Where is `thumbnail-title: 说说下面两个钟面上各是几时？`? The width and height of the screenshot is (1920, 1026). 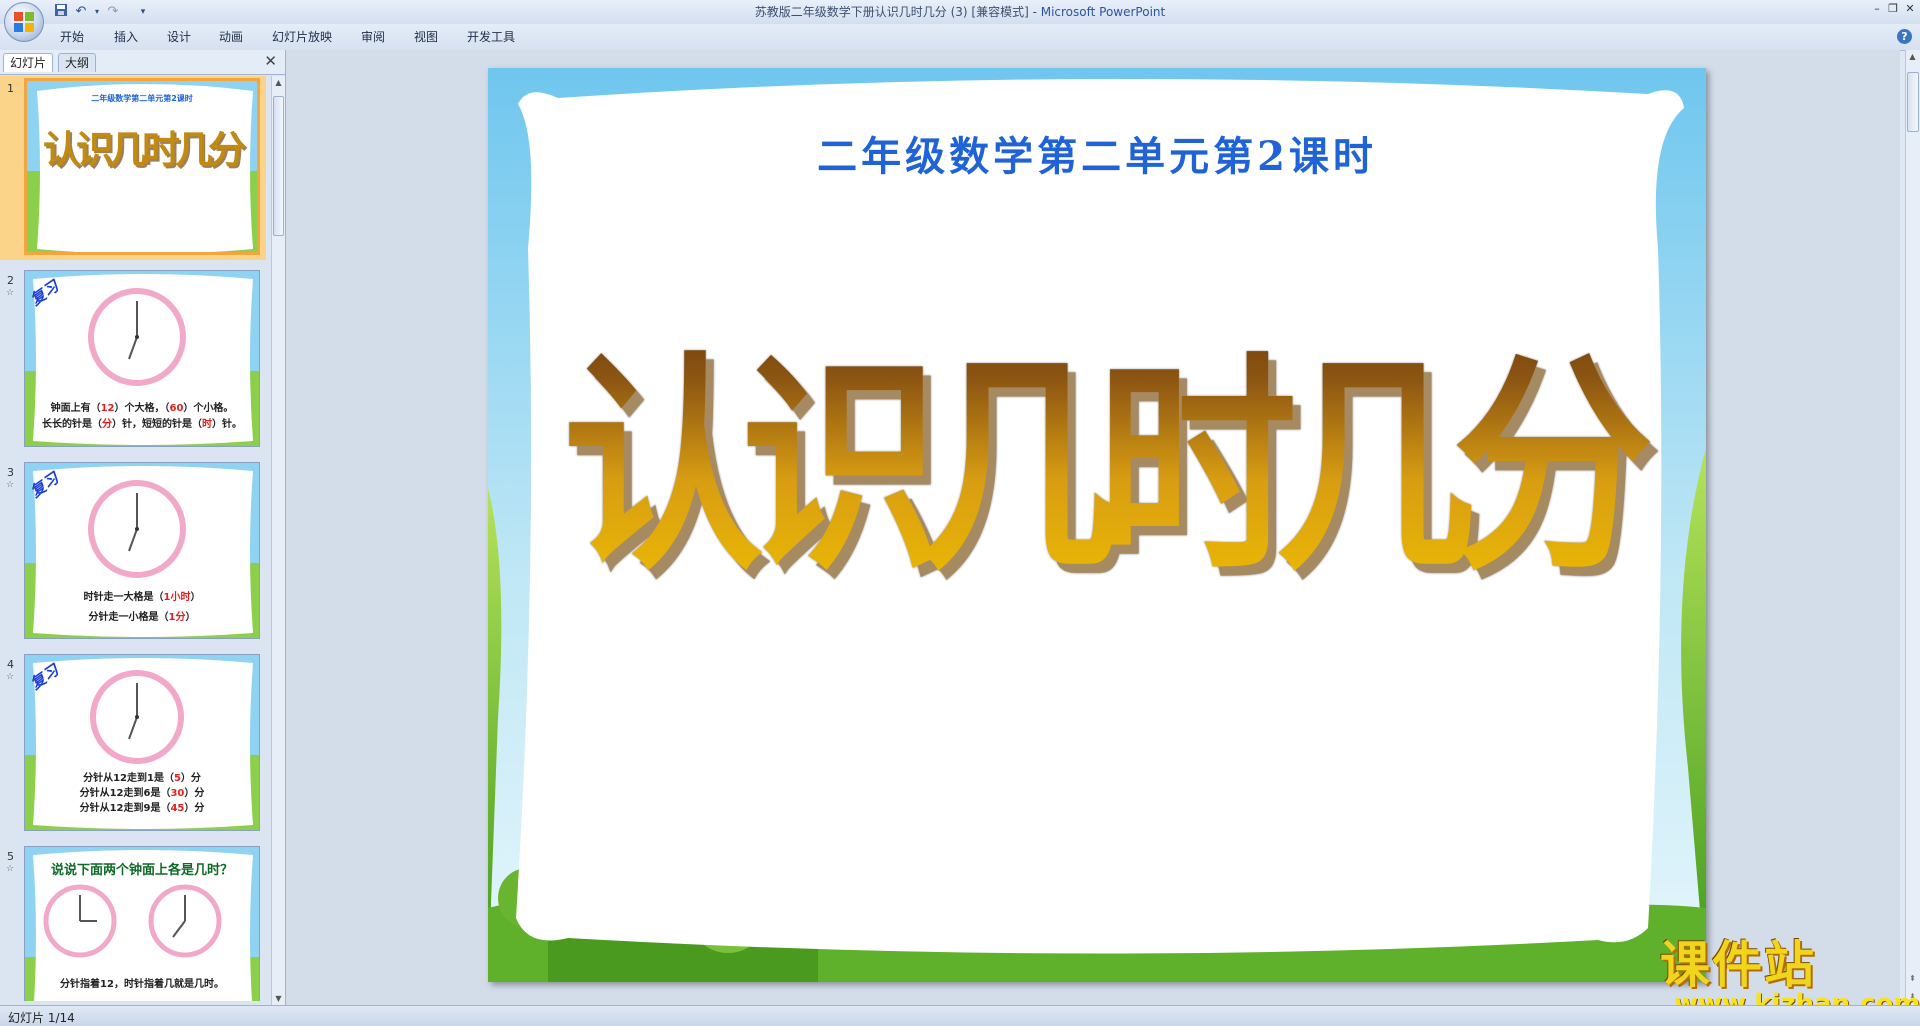 thumbnail-title: 说说下面两个钟面上各是几时？ is located at coordinates (141, 870).